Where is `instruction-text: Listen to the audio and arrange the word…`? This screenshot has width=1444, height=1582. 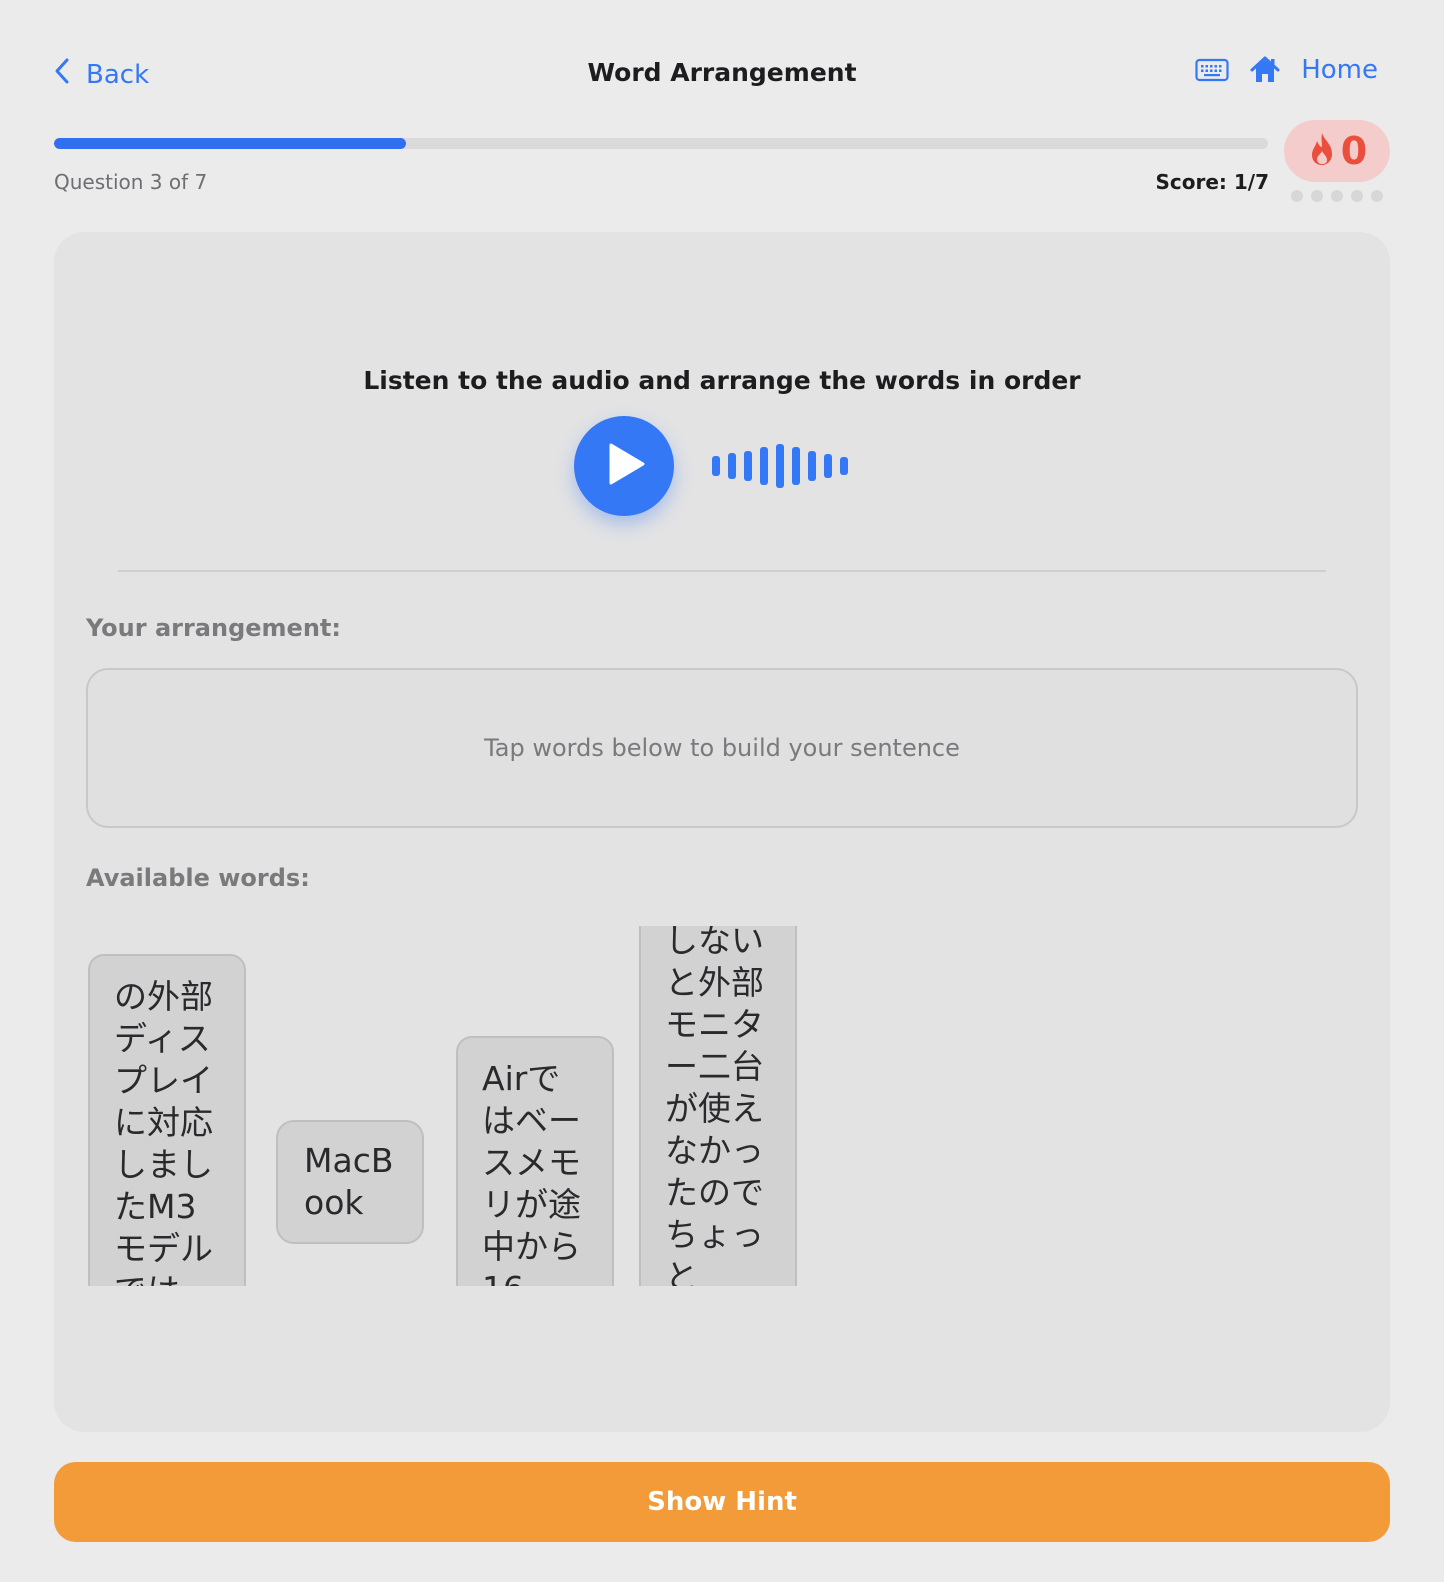
instruction-text: Listen to the audio and arrange the word… is located at coordinates (722, 380).